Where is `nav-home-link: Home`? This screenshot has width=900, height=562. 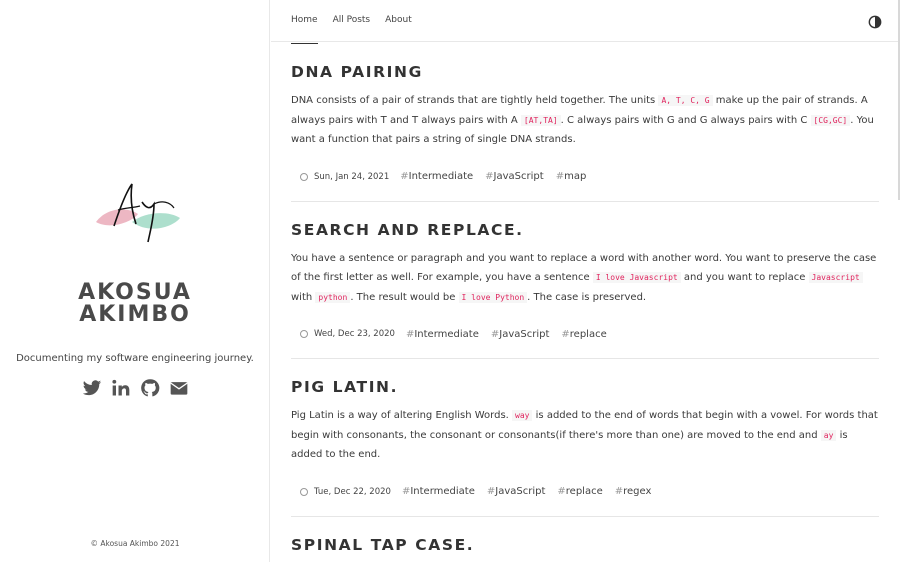 nav-home-link: Home is located at coordinates (304, 29).